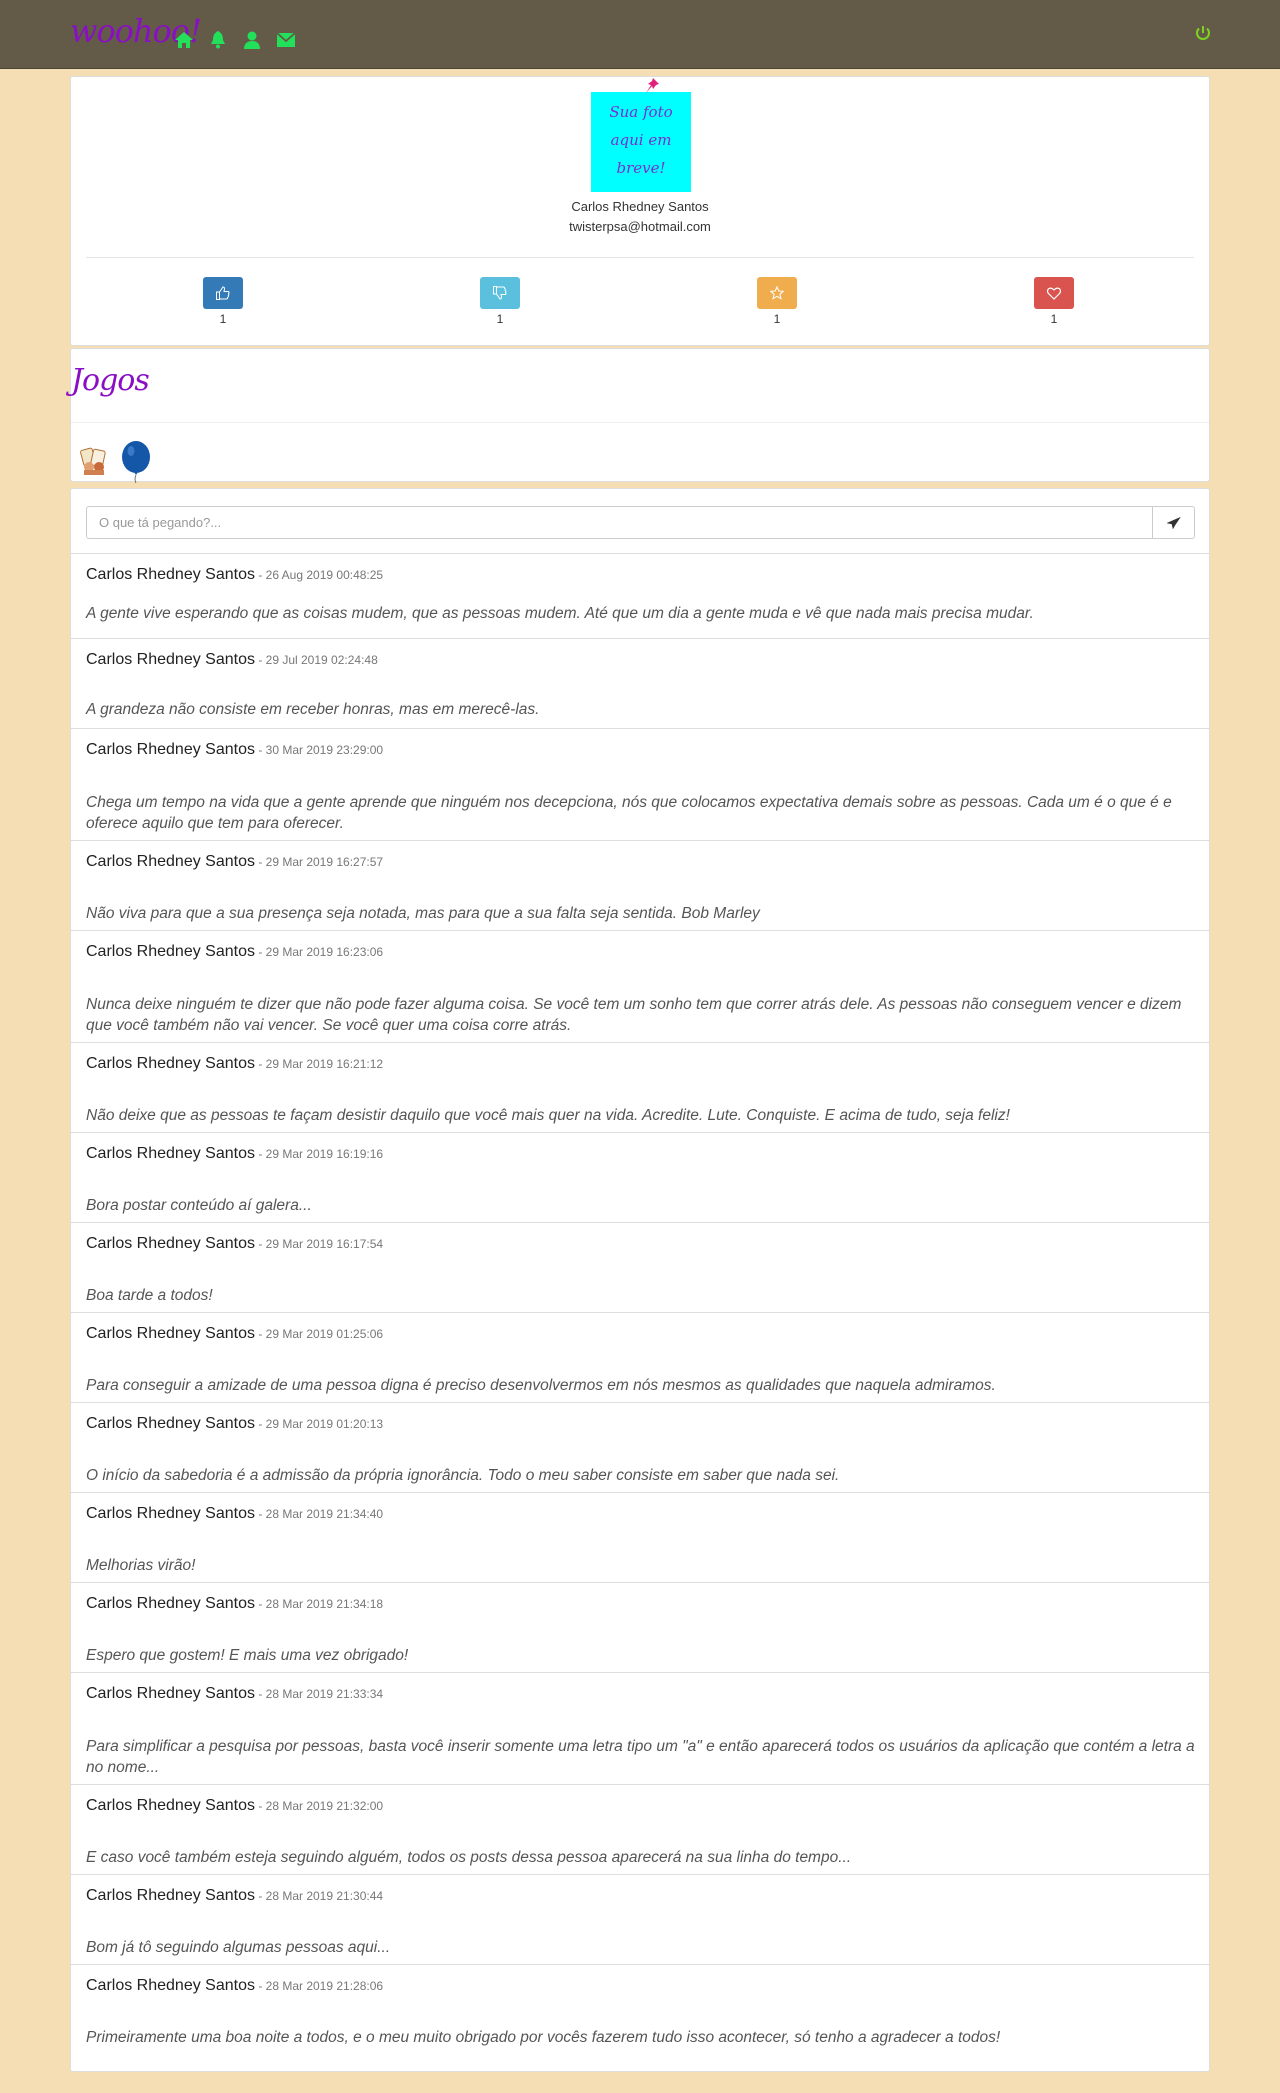 The width and height of the screenshot is (1280, 2093). What do you see at coordinates (500, 293) in the screenshot?
I see `thumbs-down-icon` at bounding box center [500, 293].